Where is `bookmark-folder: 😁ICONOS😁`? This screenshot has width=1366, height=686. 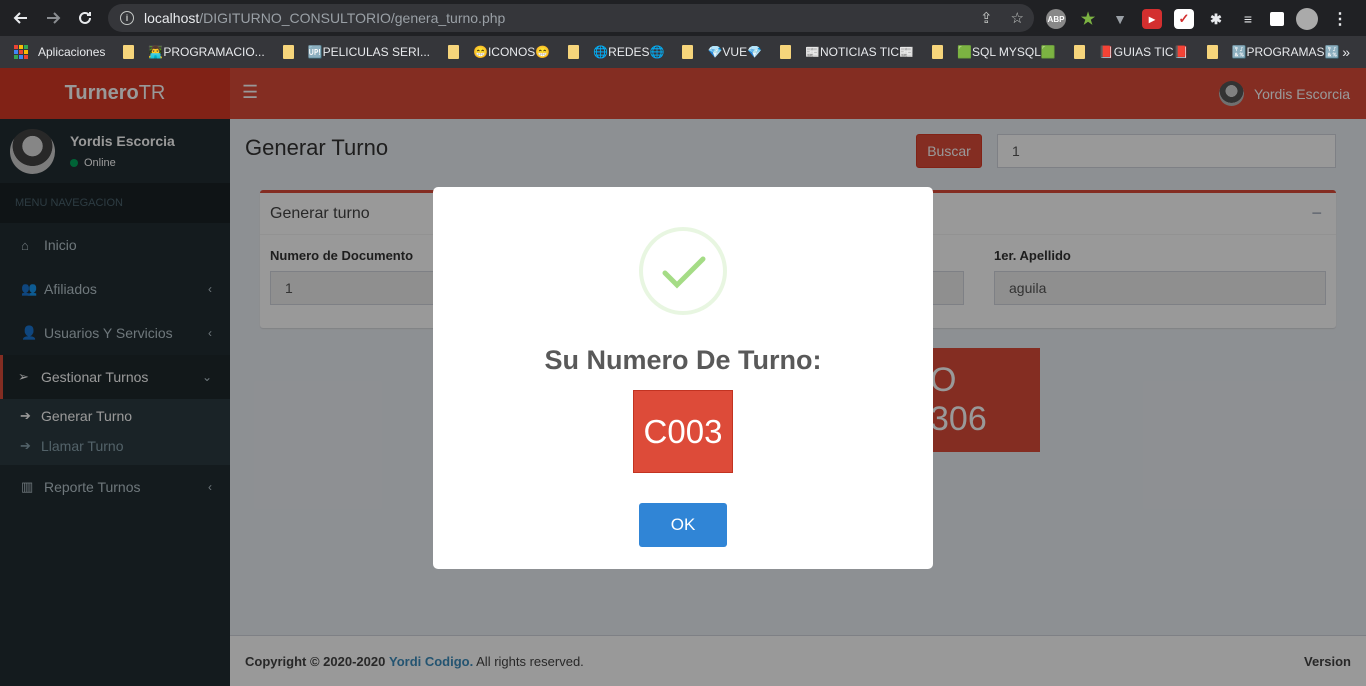
bookmark-folder: 😁ICONOS😁 is located at coordinates (499, 52).